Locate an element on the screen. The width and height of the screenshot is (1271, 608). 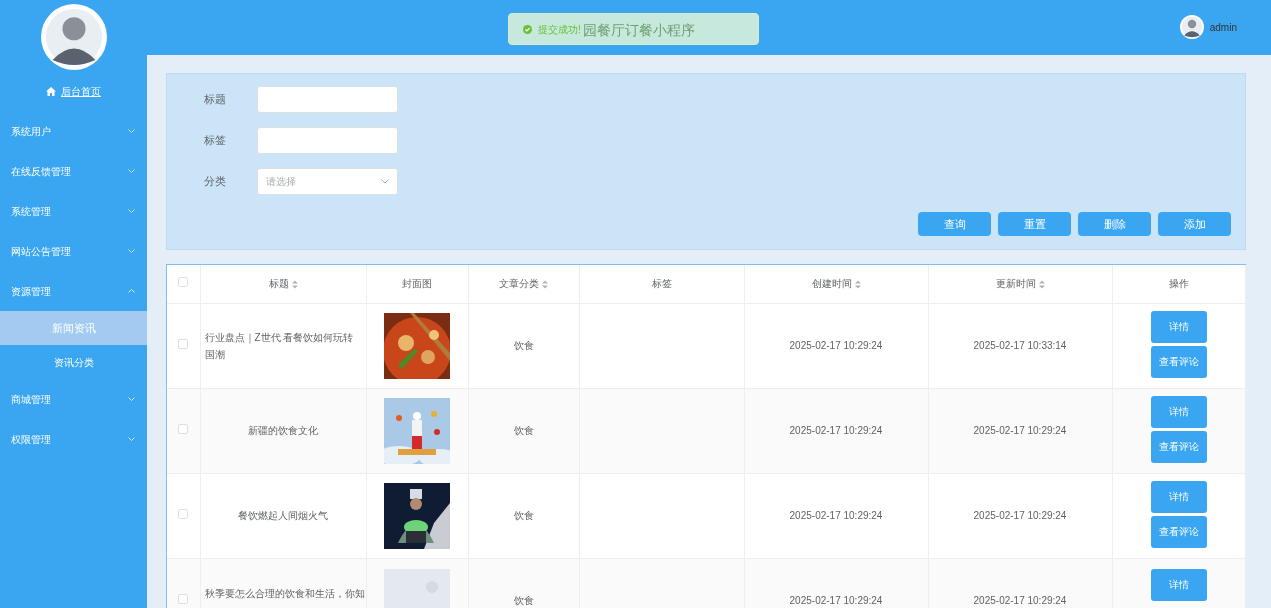
field-label: 分类 is located at coordinates (215, 182).